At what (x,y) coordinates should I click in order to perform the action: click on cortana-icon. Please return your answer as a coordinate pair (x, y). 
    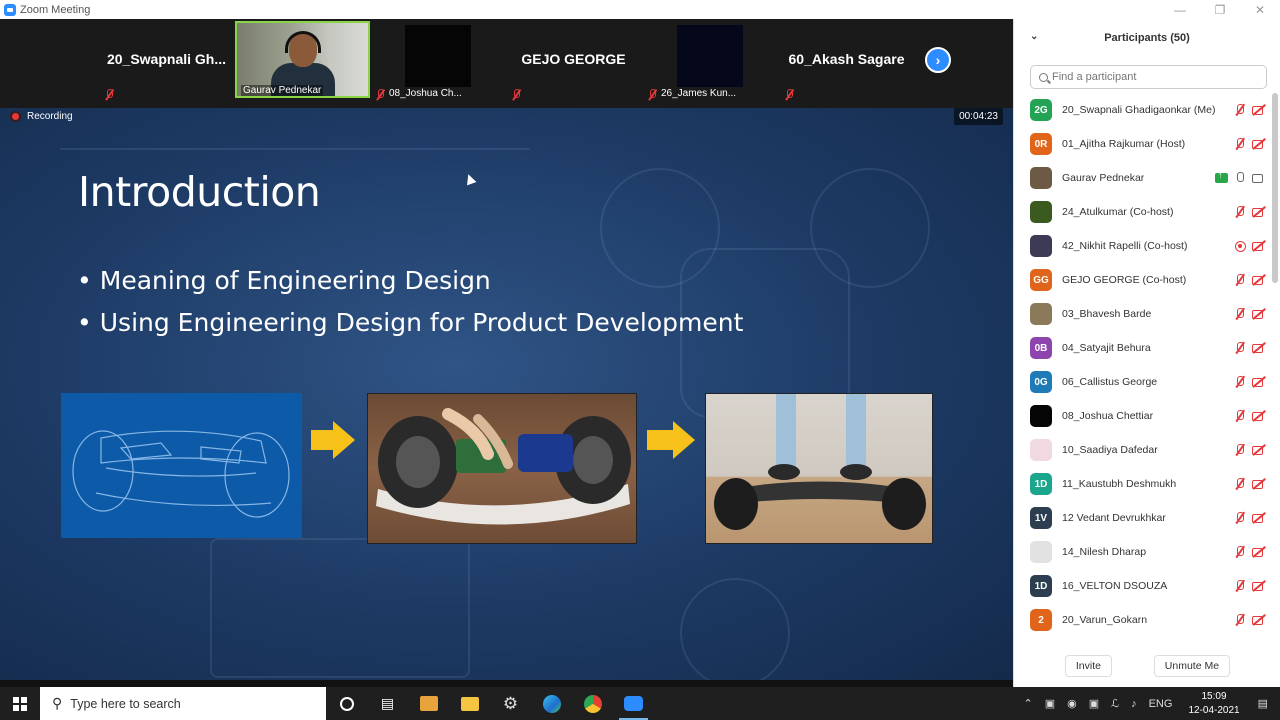
    Looking at the image, I should click on (346, 703).